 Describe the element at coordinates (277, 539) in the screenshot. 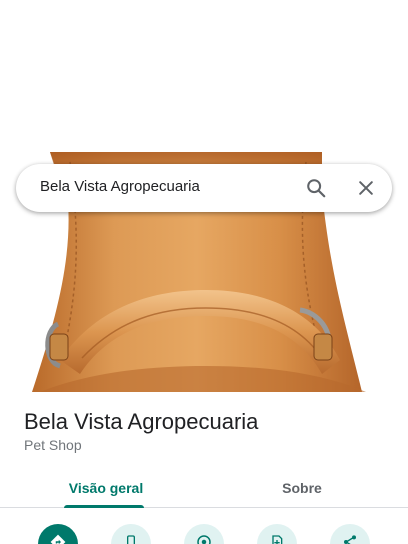

I see `save-icon` at that location.